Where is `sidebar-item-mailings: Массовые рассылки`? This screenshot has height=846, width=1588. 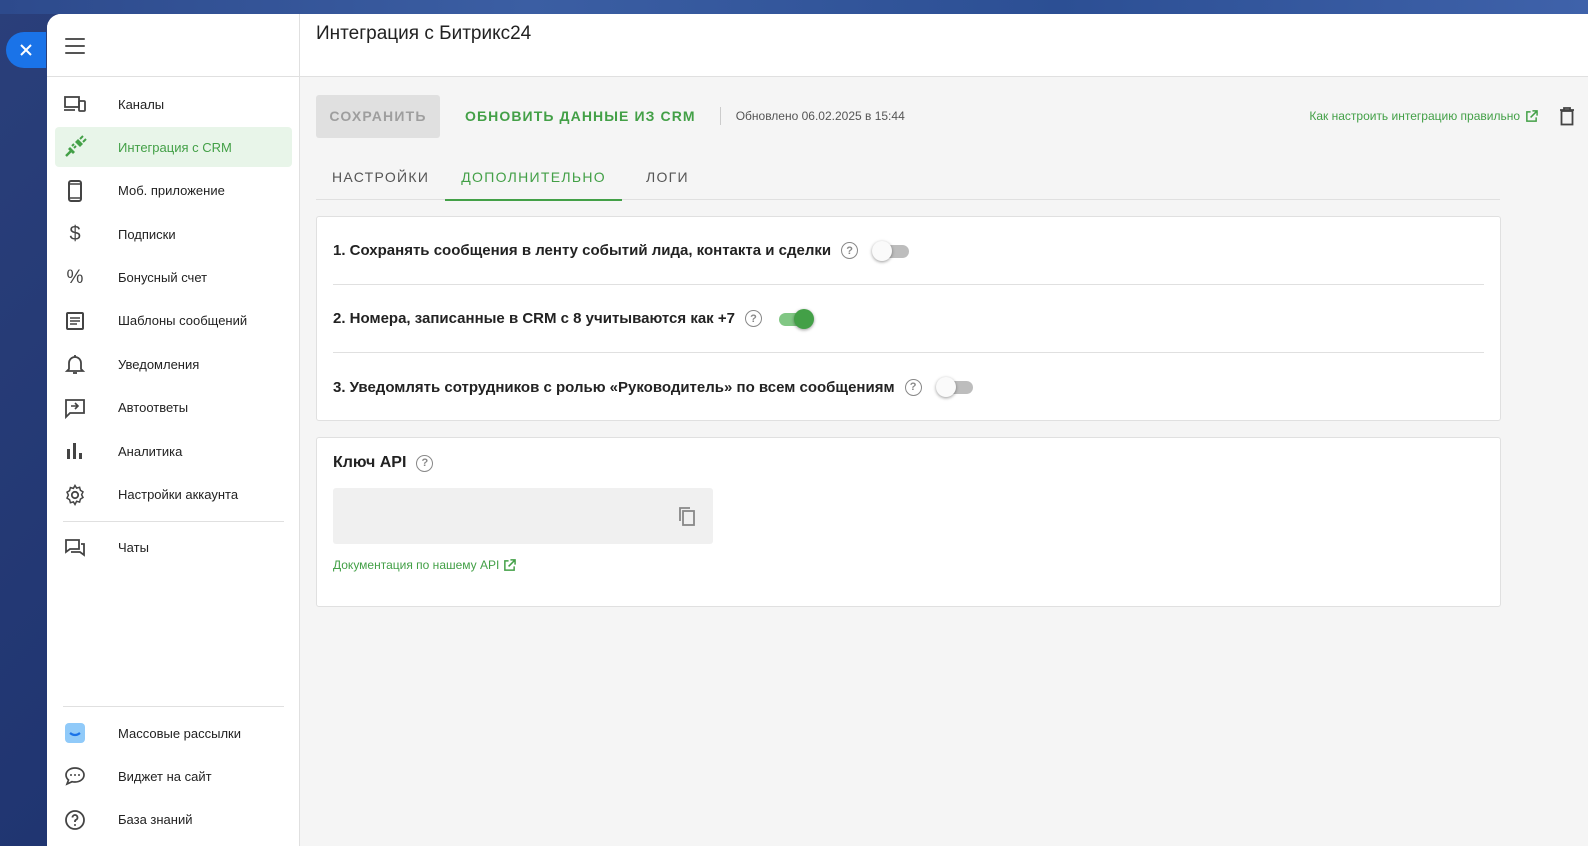 sidebar-item-mailings: Массовые рассылки is located at coordinates (173, 733).